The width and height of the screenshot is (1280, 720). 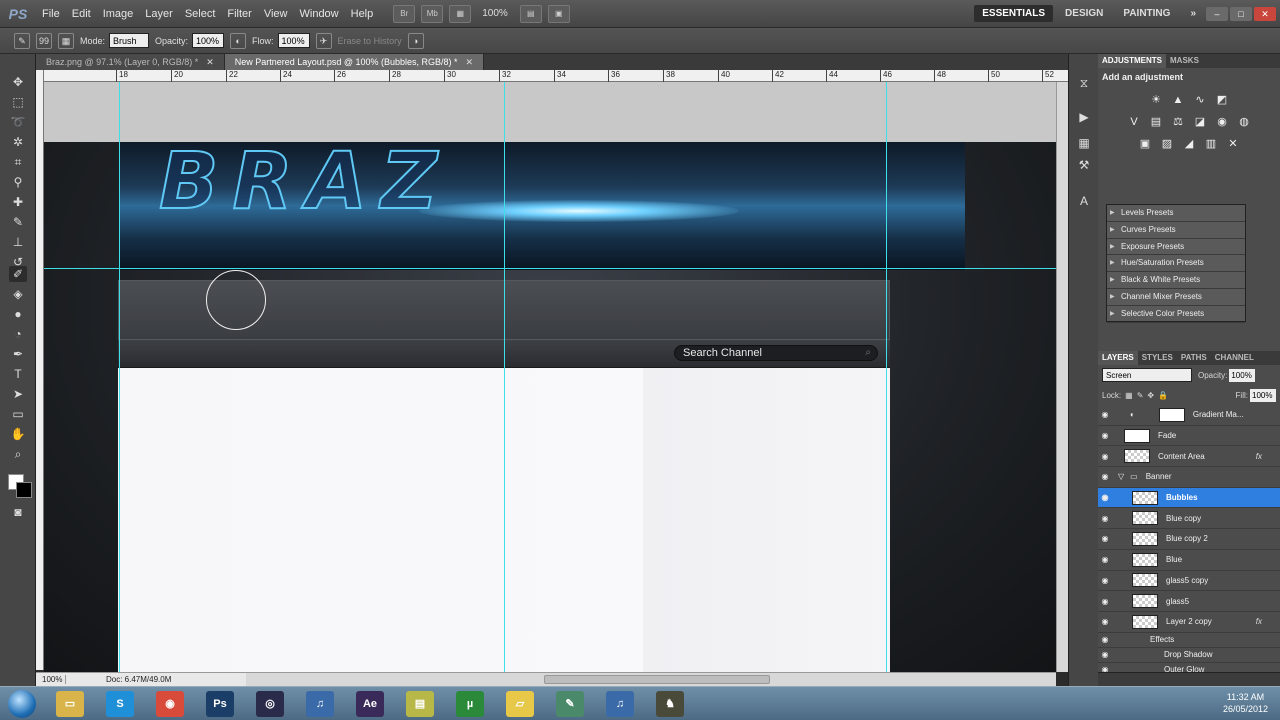 I want to click on menu-help: Help, so click(x=362, y=14).